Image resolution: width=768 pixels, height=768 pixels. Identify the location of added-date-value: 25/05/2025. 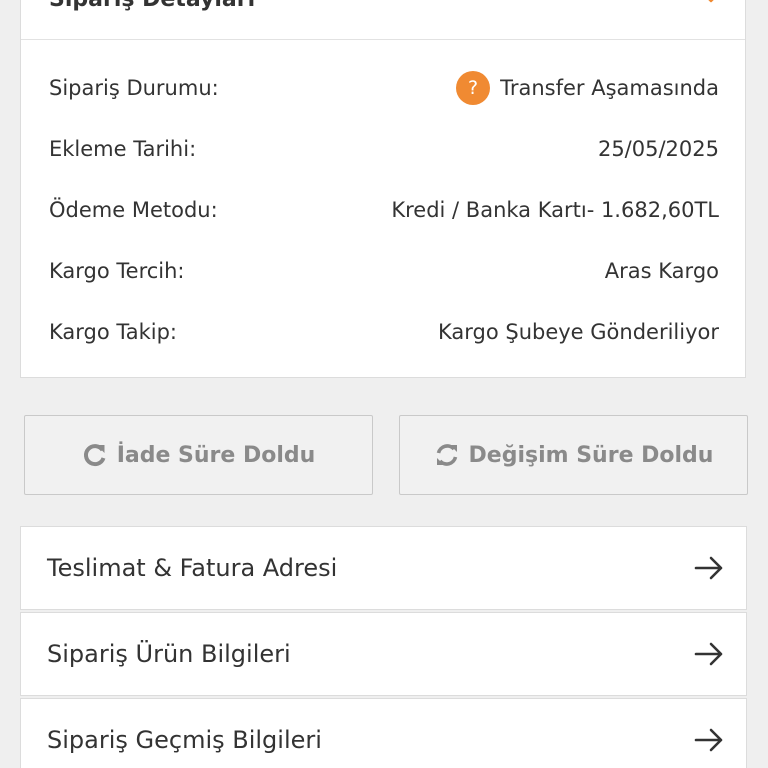
(658, 149).